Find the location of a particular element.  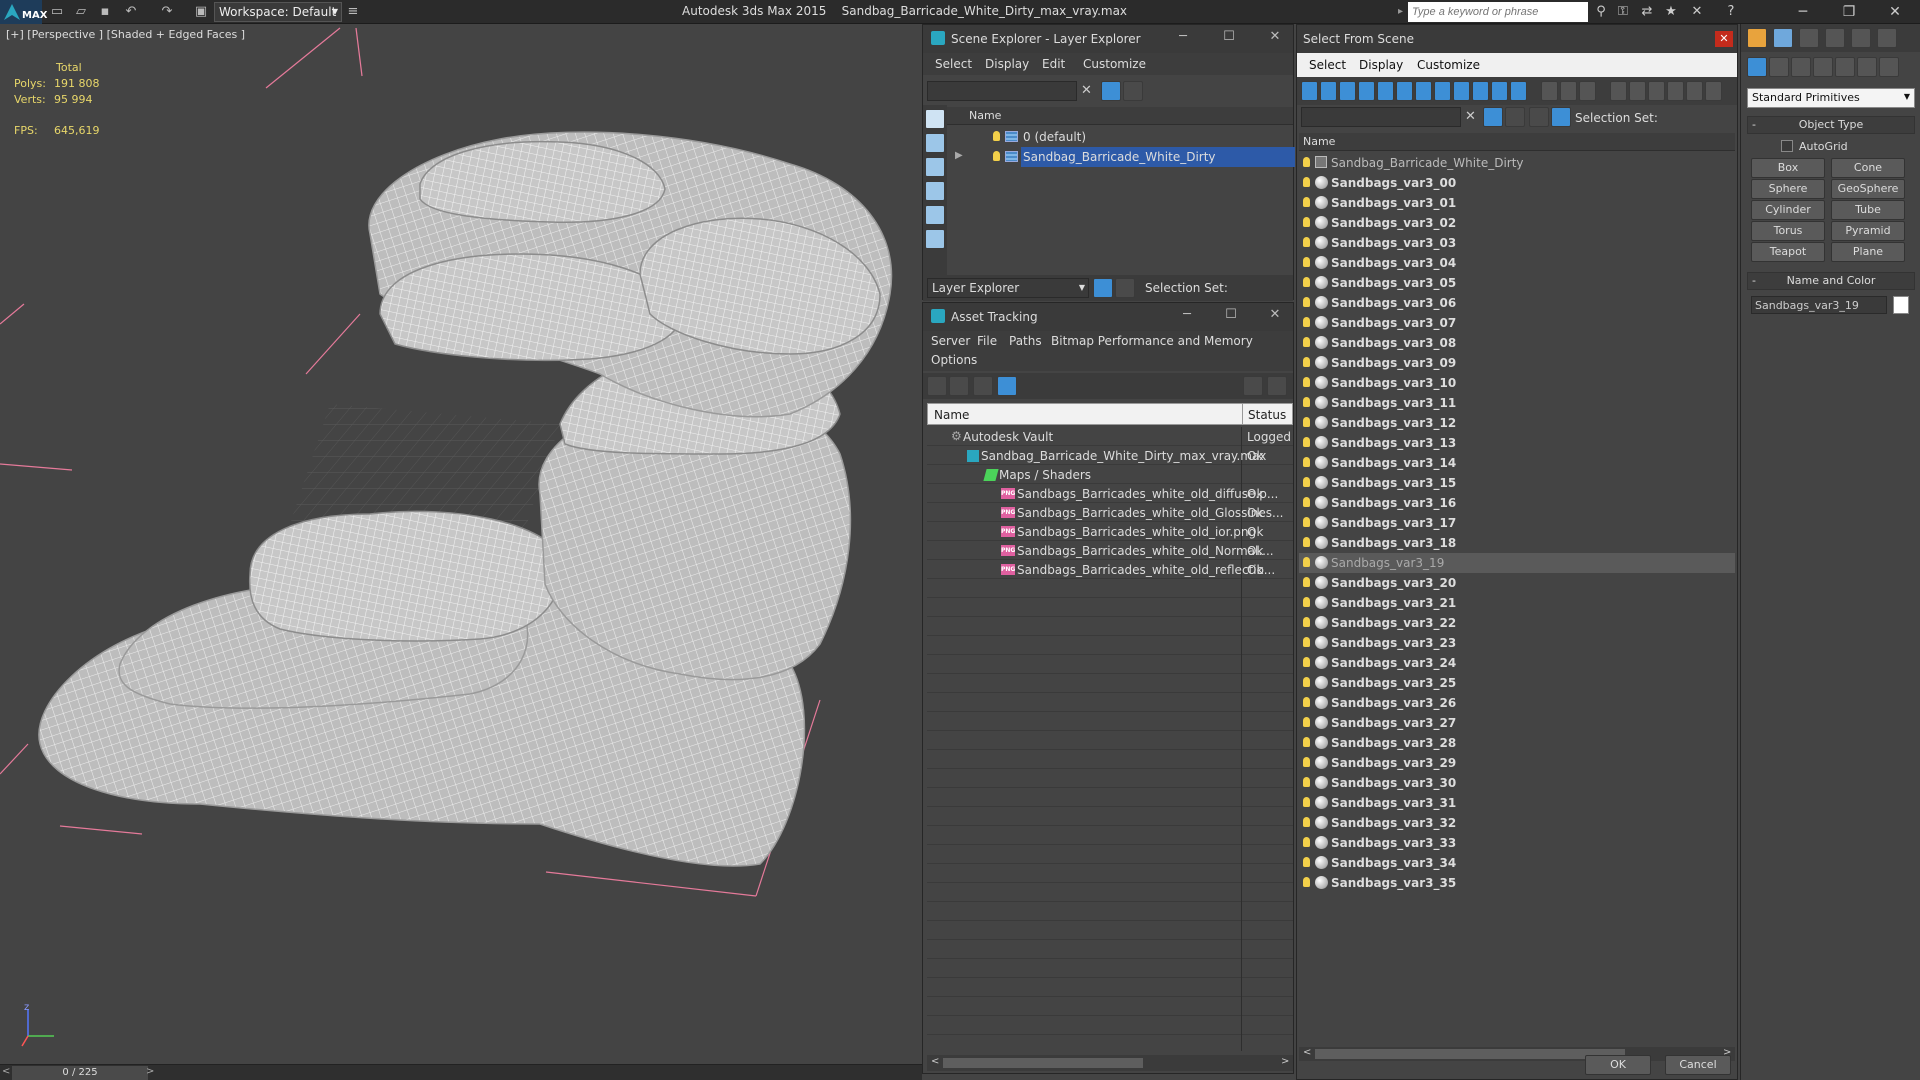

star-icon: ★ is located at coordinates (1671, 12).